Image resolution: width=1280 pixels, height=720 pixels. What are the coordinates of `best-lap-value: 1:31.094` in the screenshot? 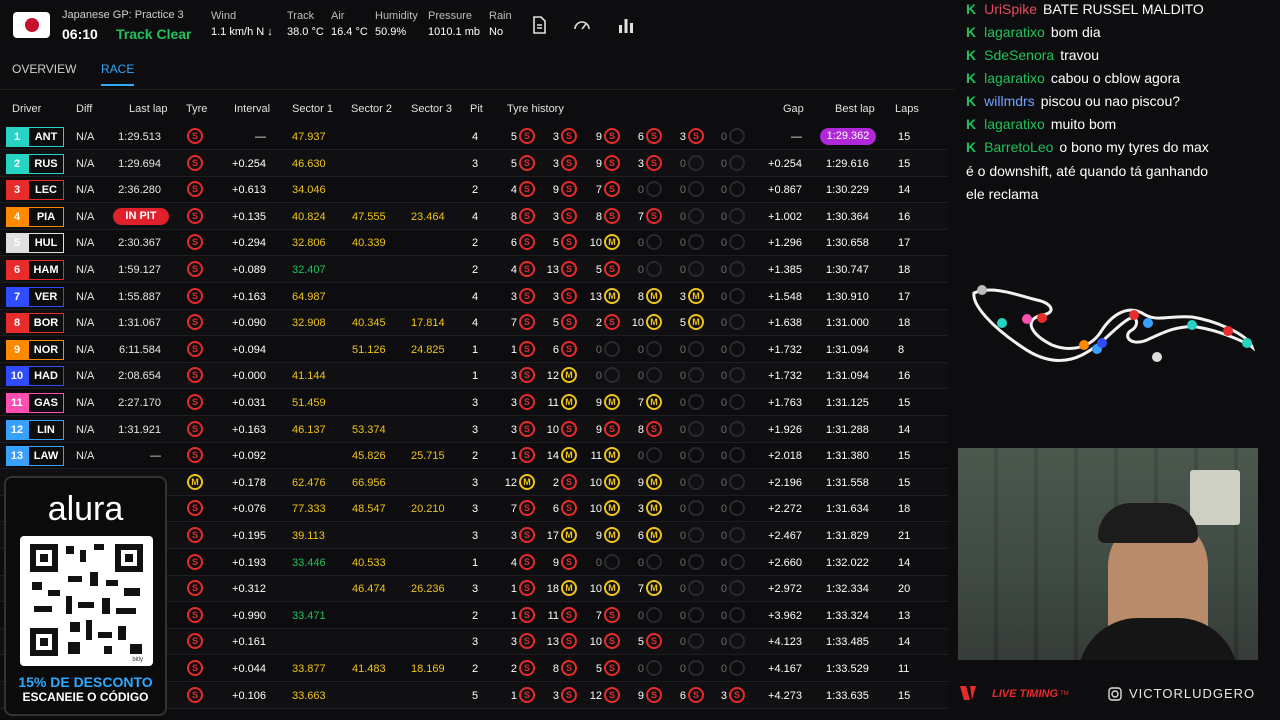 It's located at (847, 376).